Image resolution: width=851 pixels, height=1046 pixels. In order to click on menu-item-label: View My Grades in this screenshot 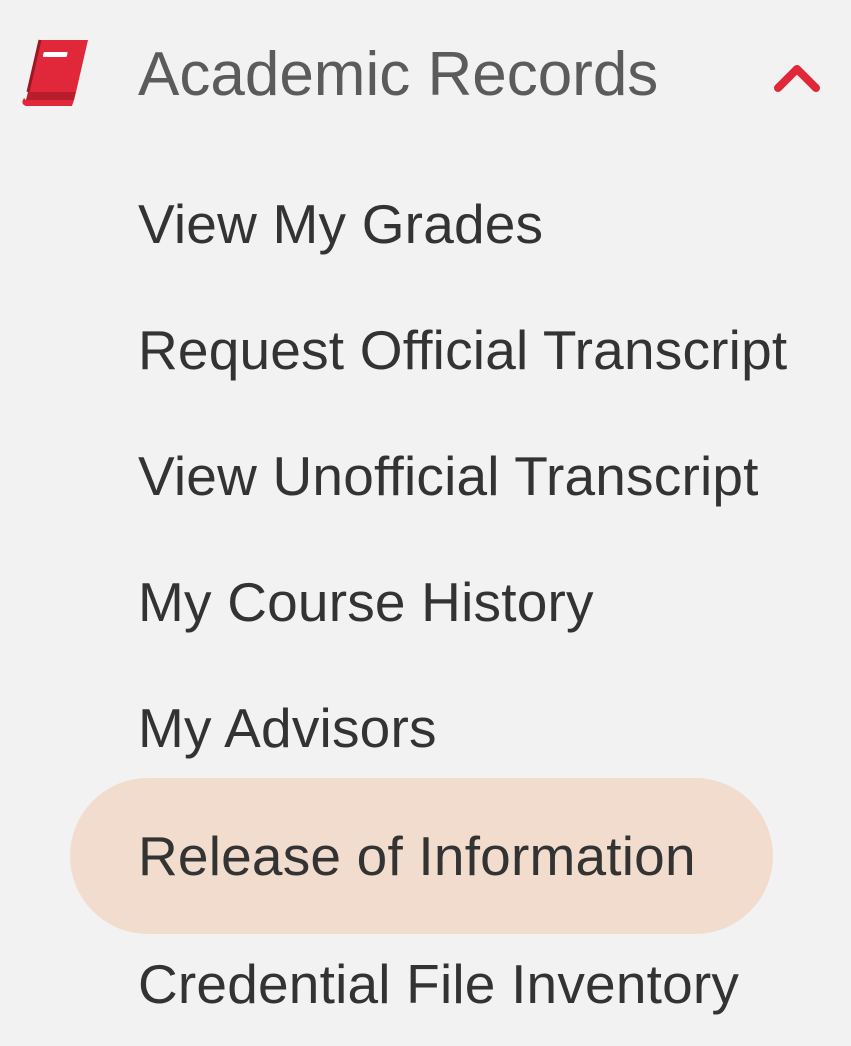, I will do `click(341, 224)`.